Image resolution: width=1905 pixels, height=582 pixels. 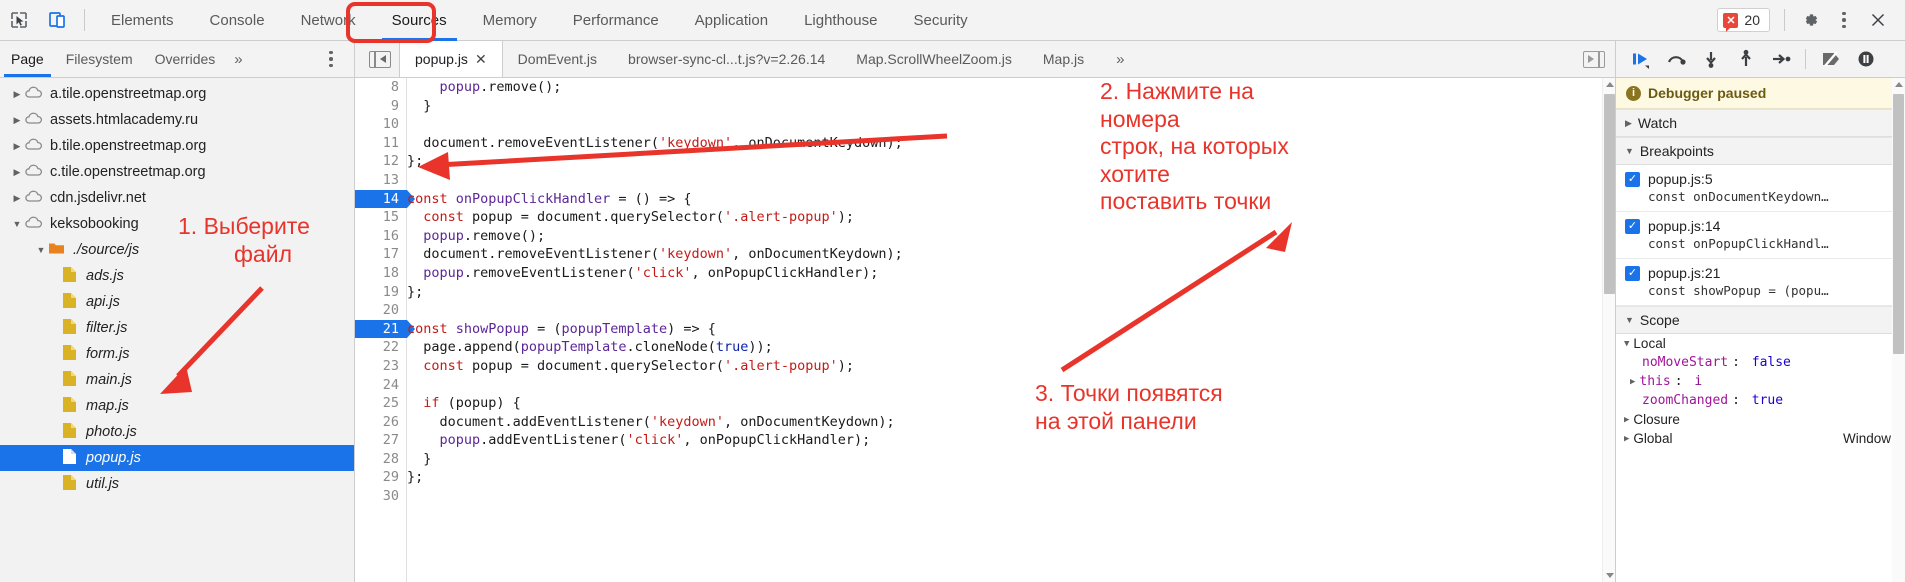 What do you see at coordinates (1609, 575) in the screenshot?
I see `scrollbar-down-arrow-icon` at bounding box center [1609, 575].